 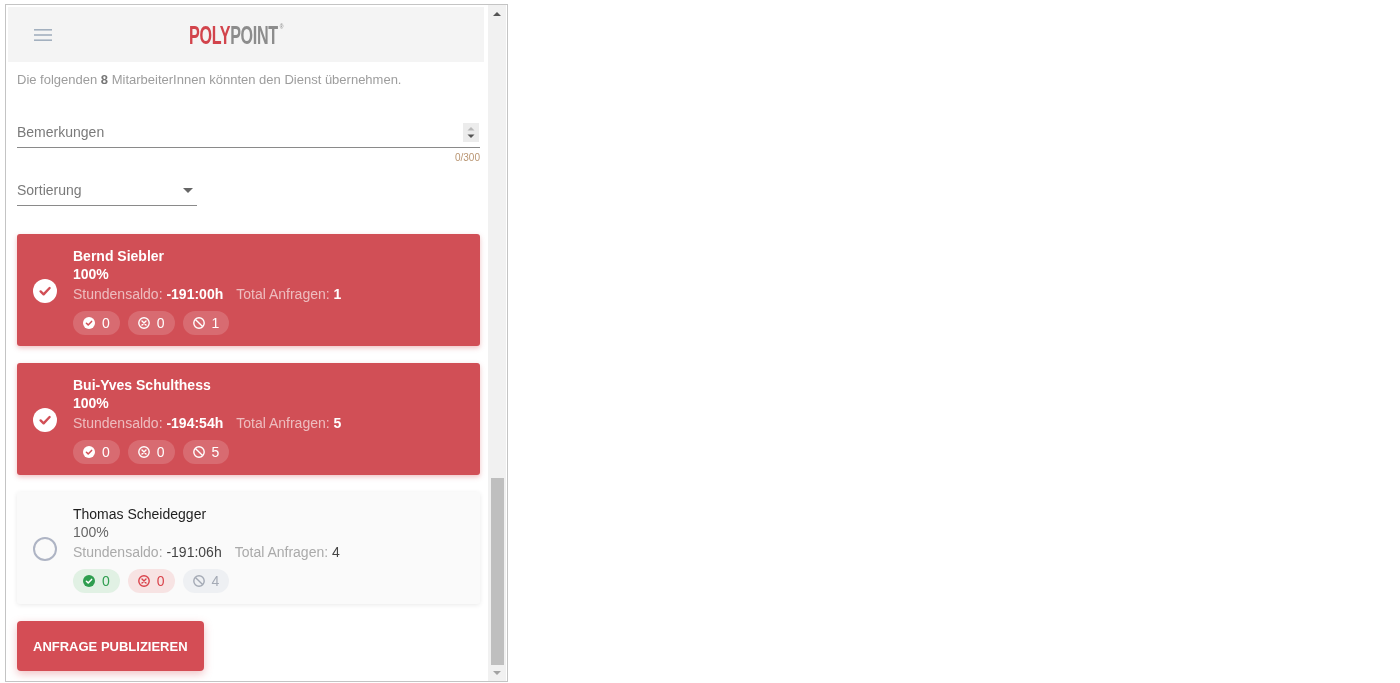 What do you see at coordinates (148, 423) in the screenshot?
I see `hours-balance-text: Stundensaldo: -194:54h` at bounding box center [148, 423].